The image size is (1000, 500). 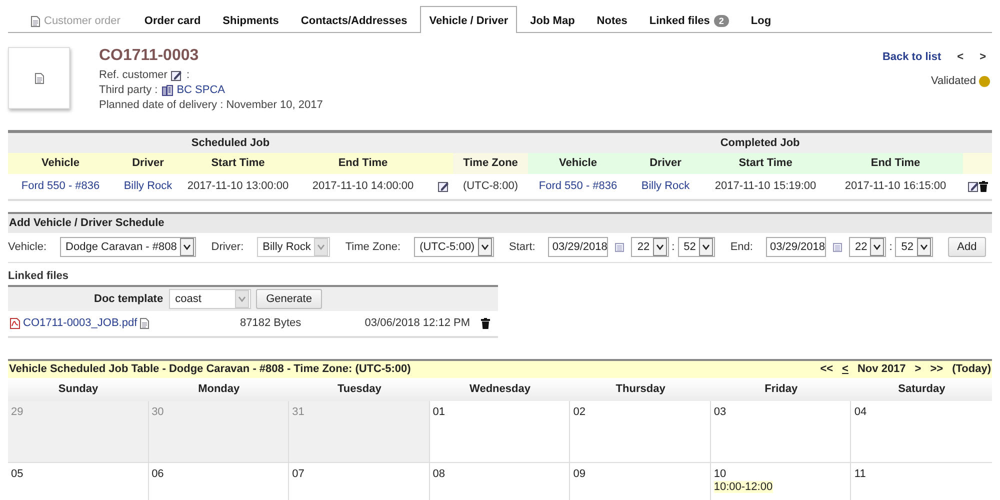 I want to click on building-icon, so click(x=167, y=90).